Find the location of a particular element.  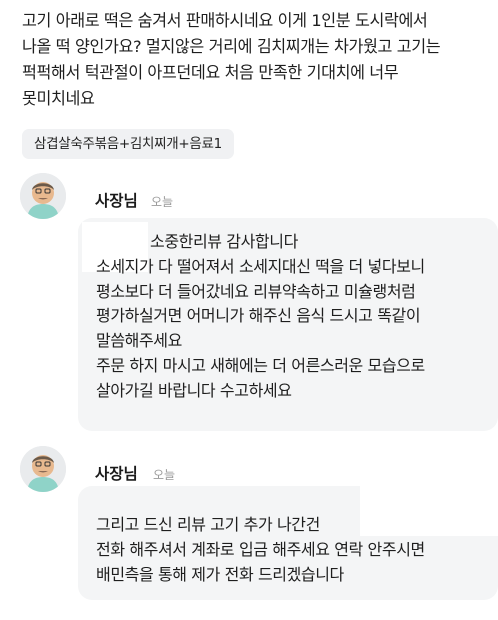

review-line: 고기 아래로 떡은 숨겨서 판매하시네요 이게 1인분 도시락에서 is located at coordinates (225, 20).